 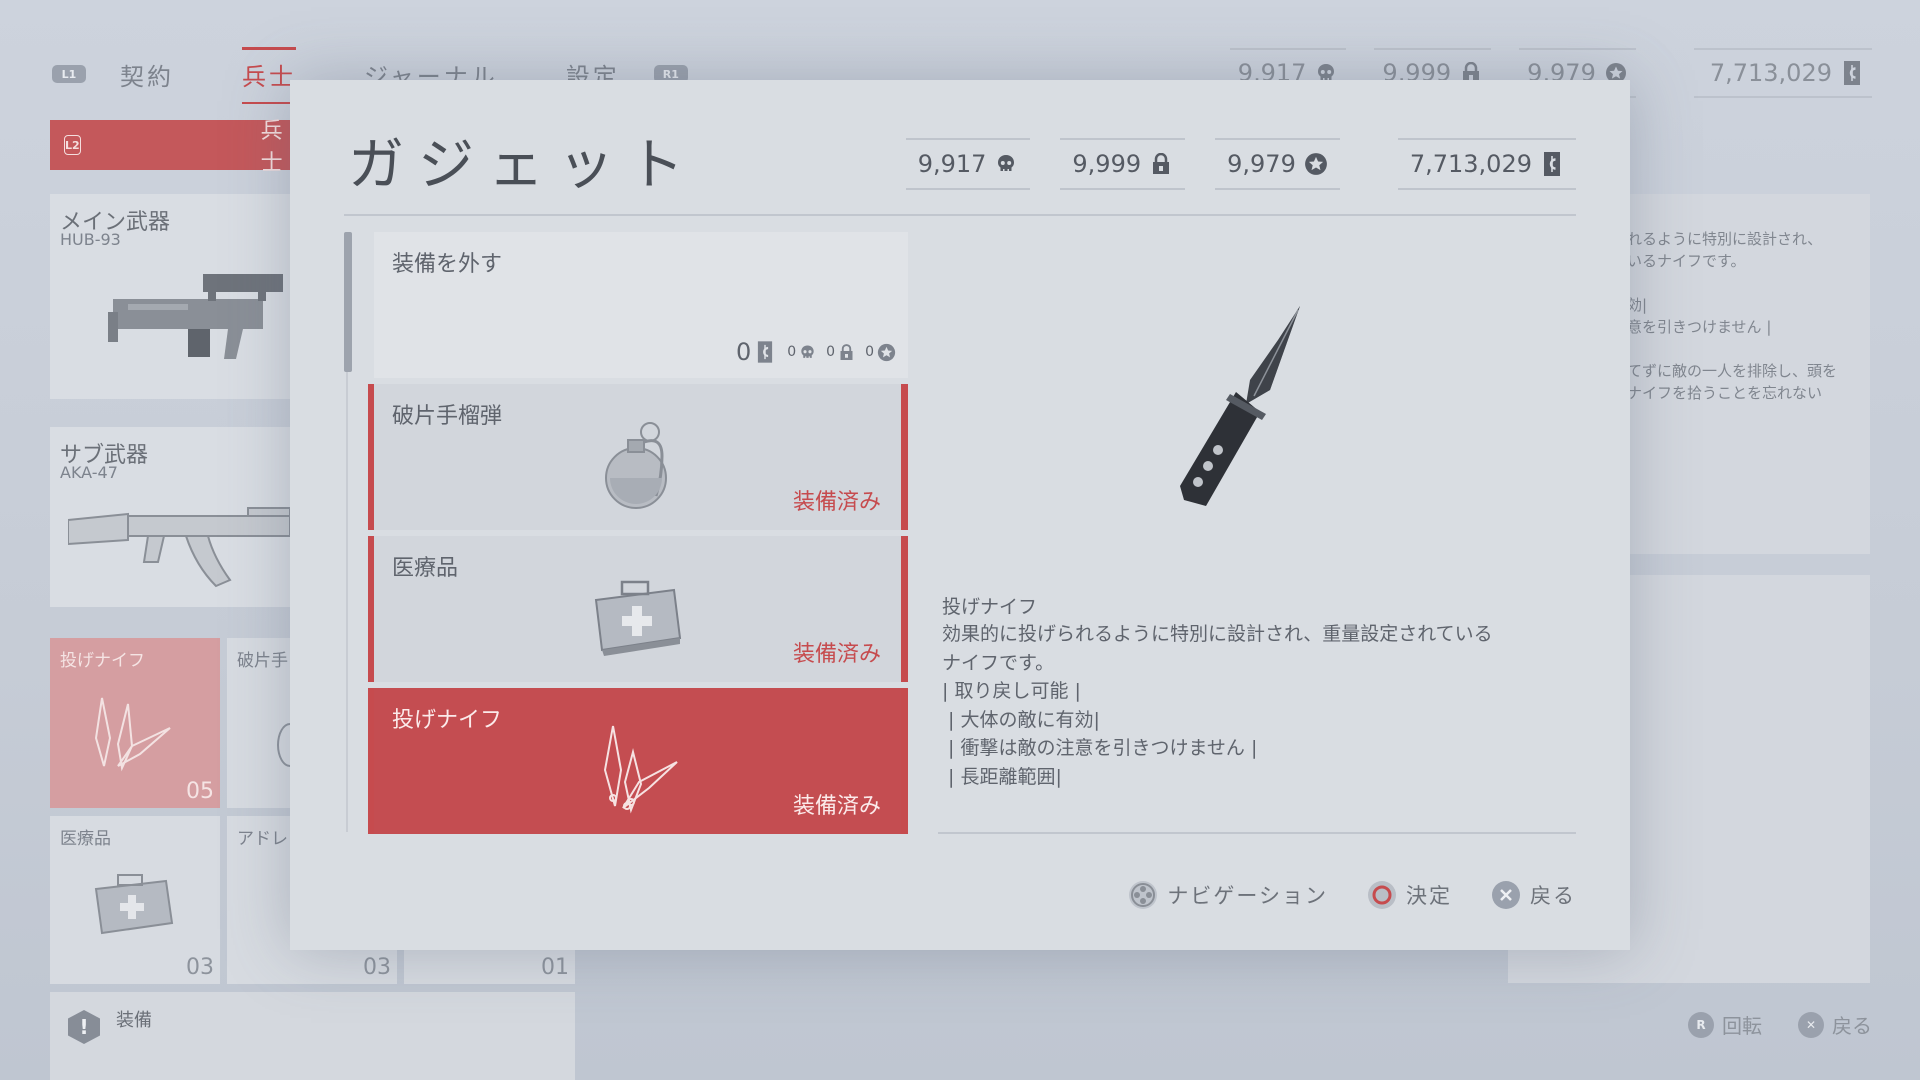 What do you see at coordinates (1316, 164) in the screenshot?
I see `star-badge-icon` at bounding box center [1316, 164].